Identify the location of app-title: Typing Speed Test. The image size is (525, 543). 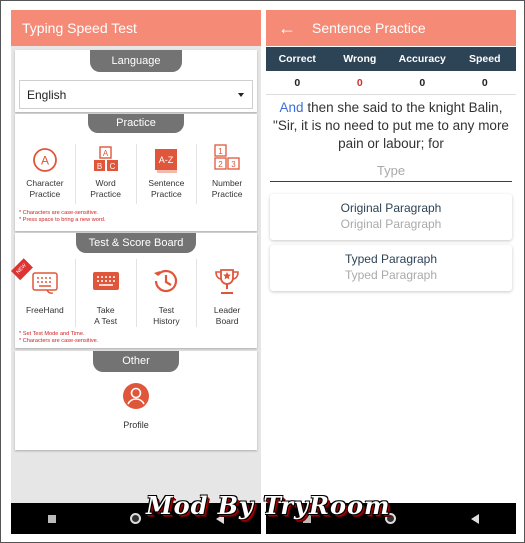
(79, 28).